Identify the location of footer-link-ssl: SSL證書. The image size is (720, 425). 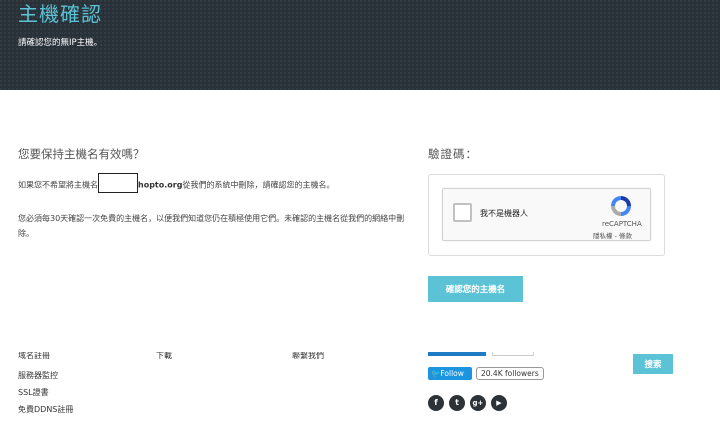
(33, 392).